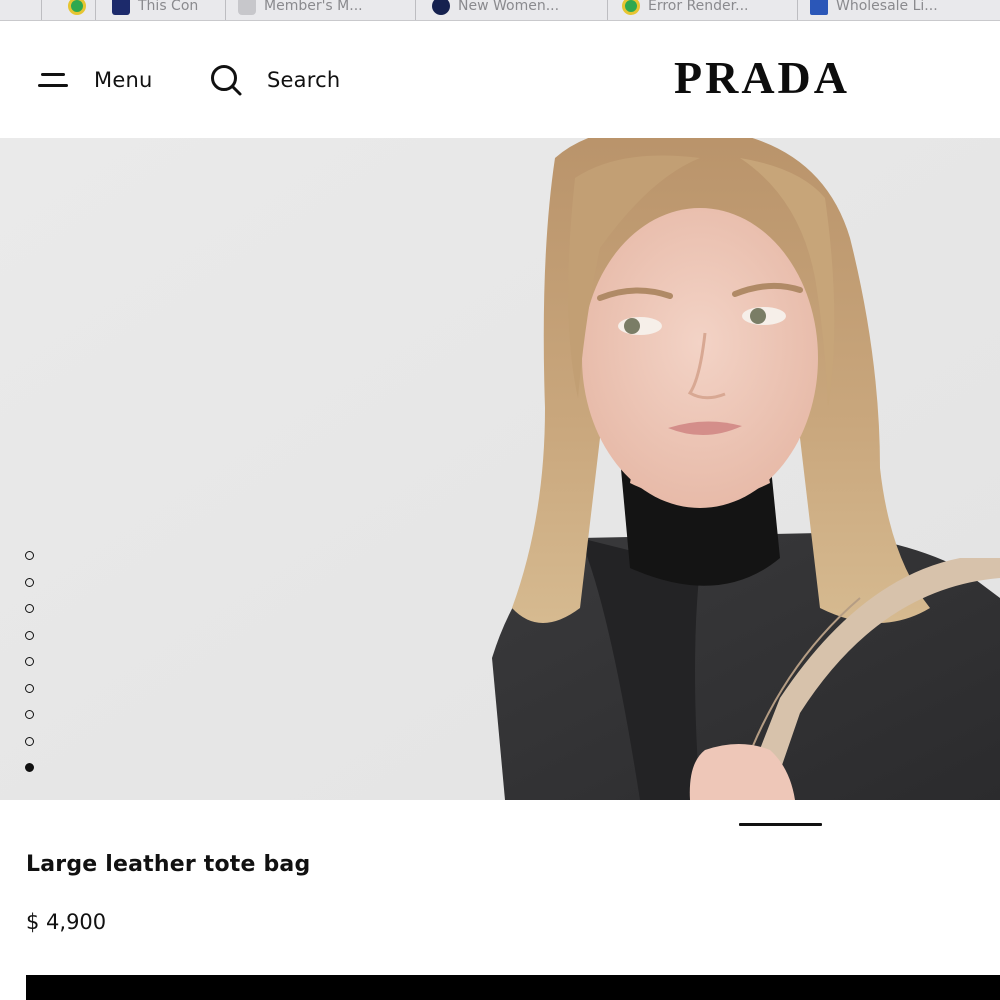  I want to click on menu-button: Menu, so click(95, 80).